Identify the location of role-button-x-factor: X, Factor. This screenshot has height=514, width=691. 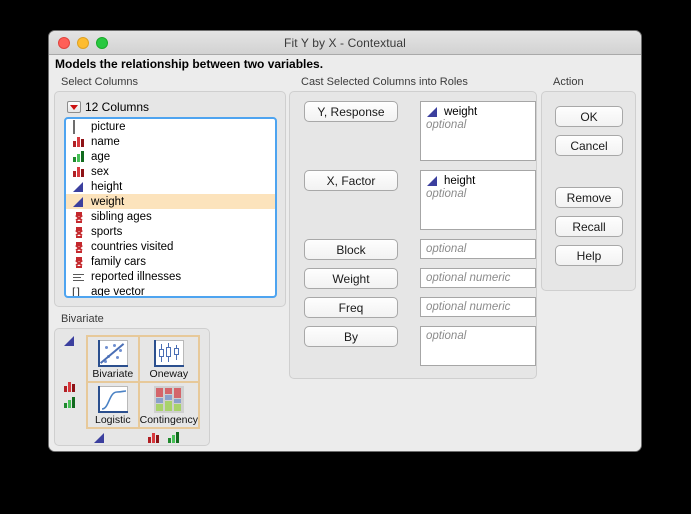
(351, 180).